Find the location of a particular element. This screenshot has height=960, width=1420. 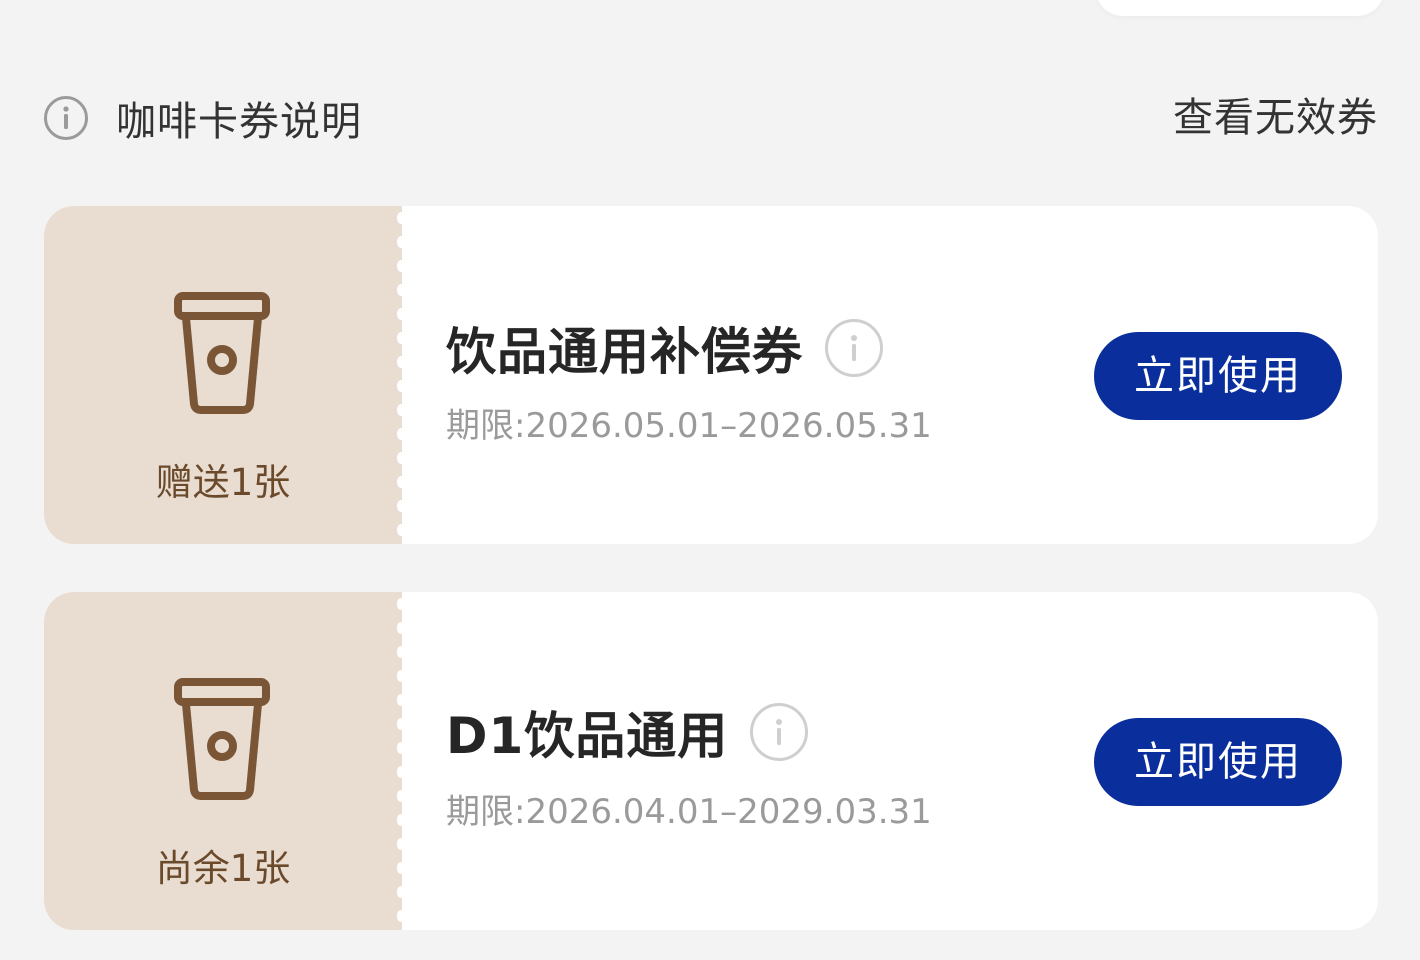

coupon-info-bar: 咖啡卡券说明 查看无效券 is located at coordinates (711, 118).